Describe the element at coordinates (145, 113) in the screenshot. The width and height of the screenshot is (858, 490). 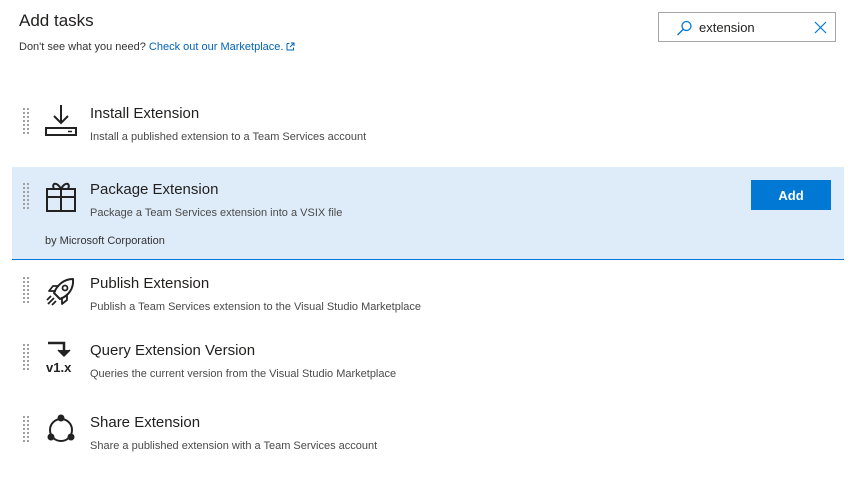
I see `task-name: Install Extension` at that location.